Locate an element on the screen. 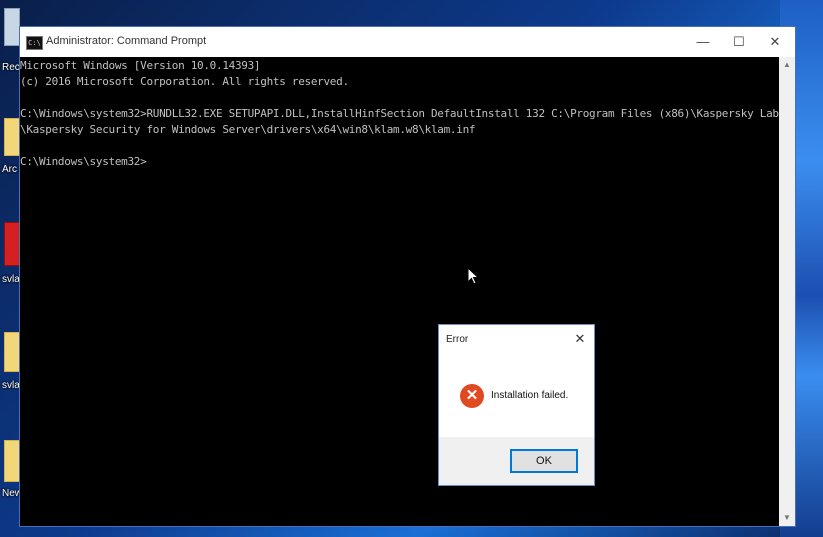 The width and height of the screenshot is (823, 537). desktop-icon-label: Arc is located at coordinates (9, 169).